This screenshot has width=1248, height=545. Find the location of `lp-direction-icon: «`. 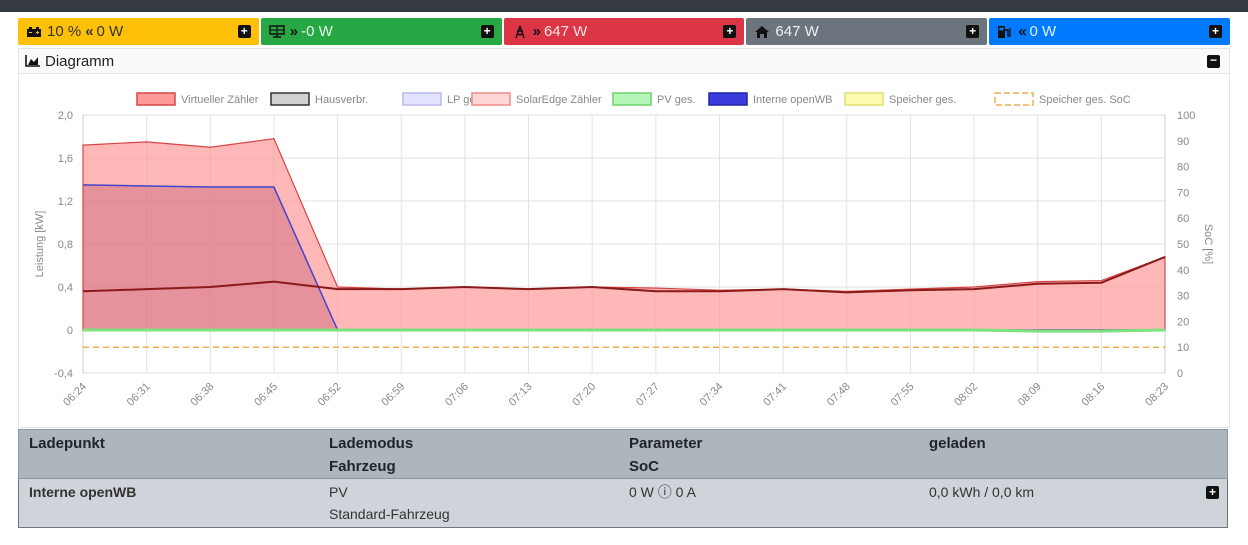

lp-direction-icon: « is located at coordinates (1022, 31).